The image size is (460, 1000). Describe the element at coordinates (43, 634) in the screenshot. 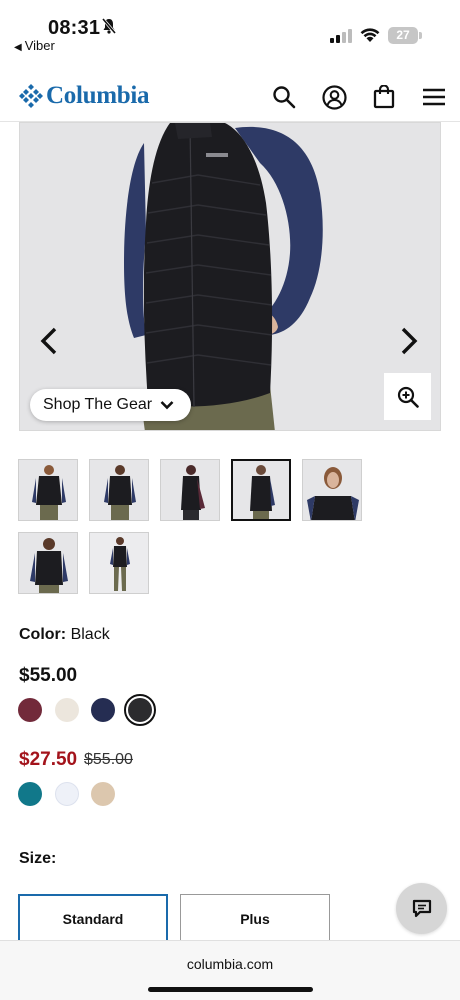

I see `color-label: Color:` at that location.